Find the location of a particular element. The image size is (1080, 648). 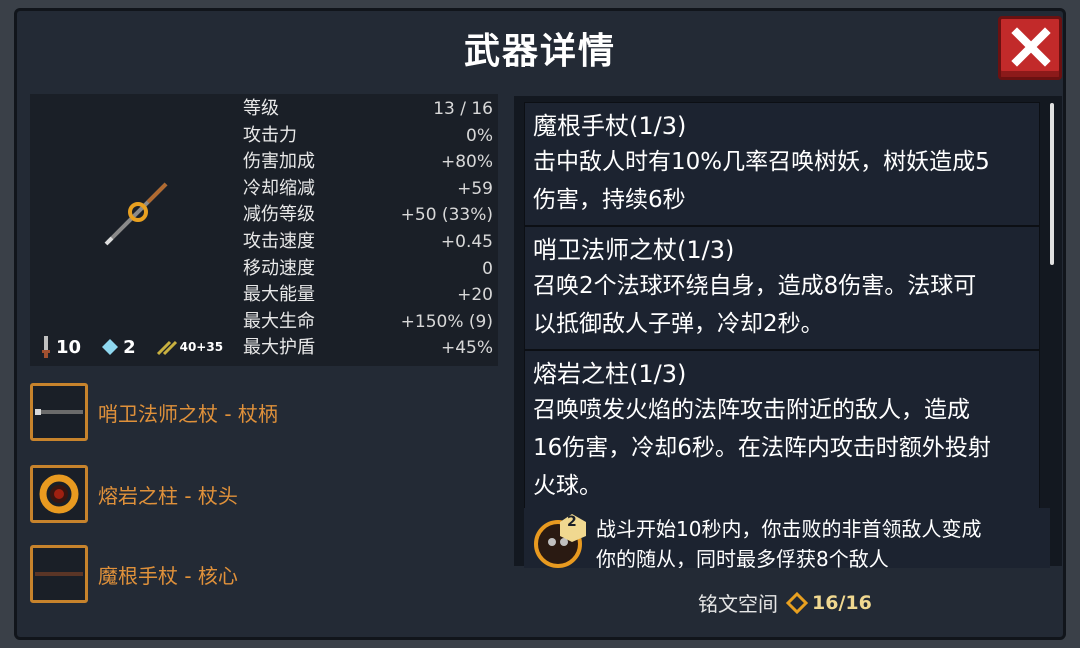

staff-handle-icon is located at coordinates (59, 412).